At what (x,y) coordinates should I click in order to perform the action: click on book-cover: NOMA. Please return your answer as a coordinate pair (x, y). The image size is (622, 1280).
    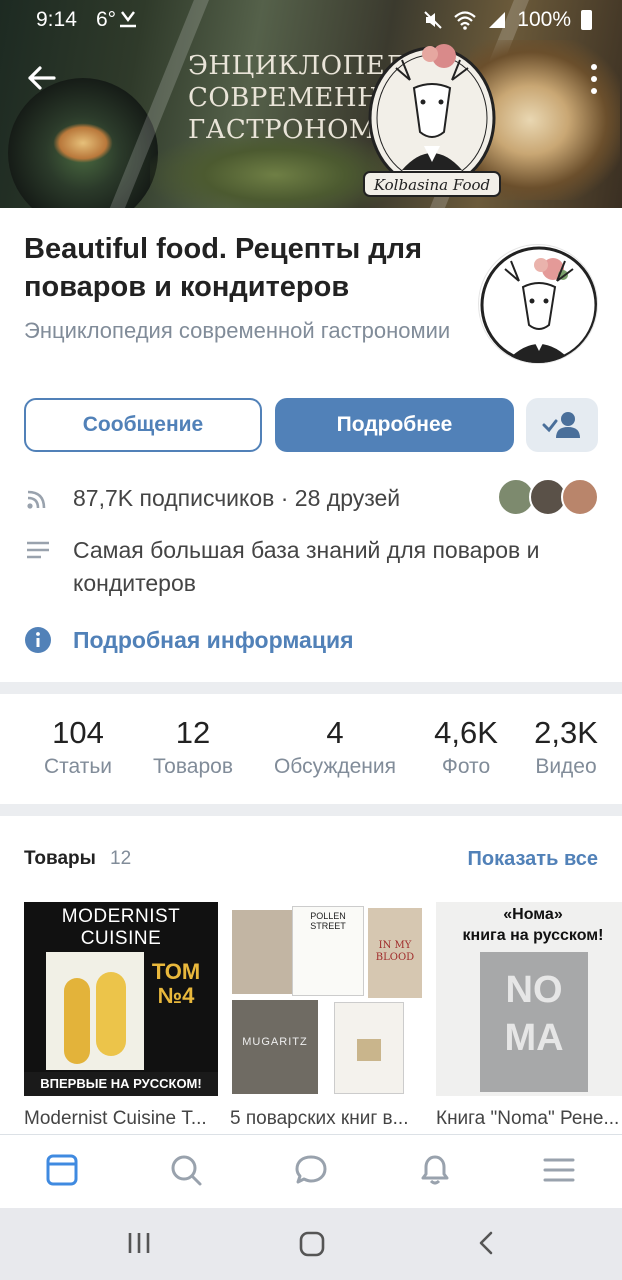
    Looking at the image, I should click on (534, 1022).